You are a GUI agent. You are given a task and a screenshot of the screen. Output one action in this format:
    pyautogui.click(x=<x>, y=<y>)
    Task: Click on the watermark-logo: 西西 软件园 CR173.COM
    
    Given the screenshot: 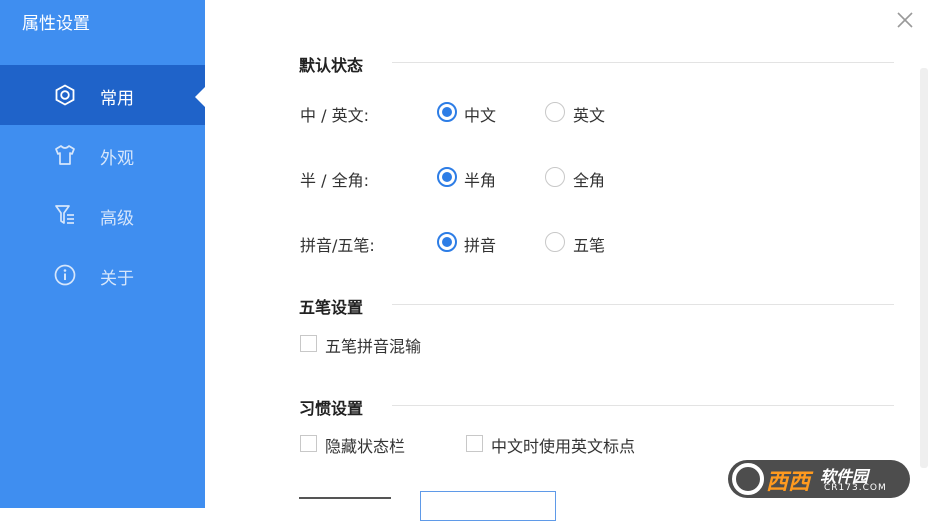 What is the action you would take?
    pyautogui.click(x=819, y=479)
    